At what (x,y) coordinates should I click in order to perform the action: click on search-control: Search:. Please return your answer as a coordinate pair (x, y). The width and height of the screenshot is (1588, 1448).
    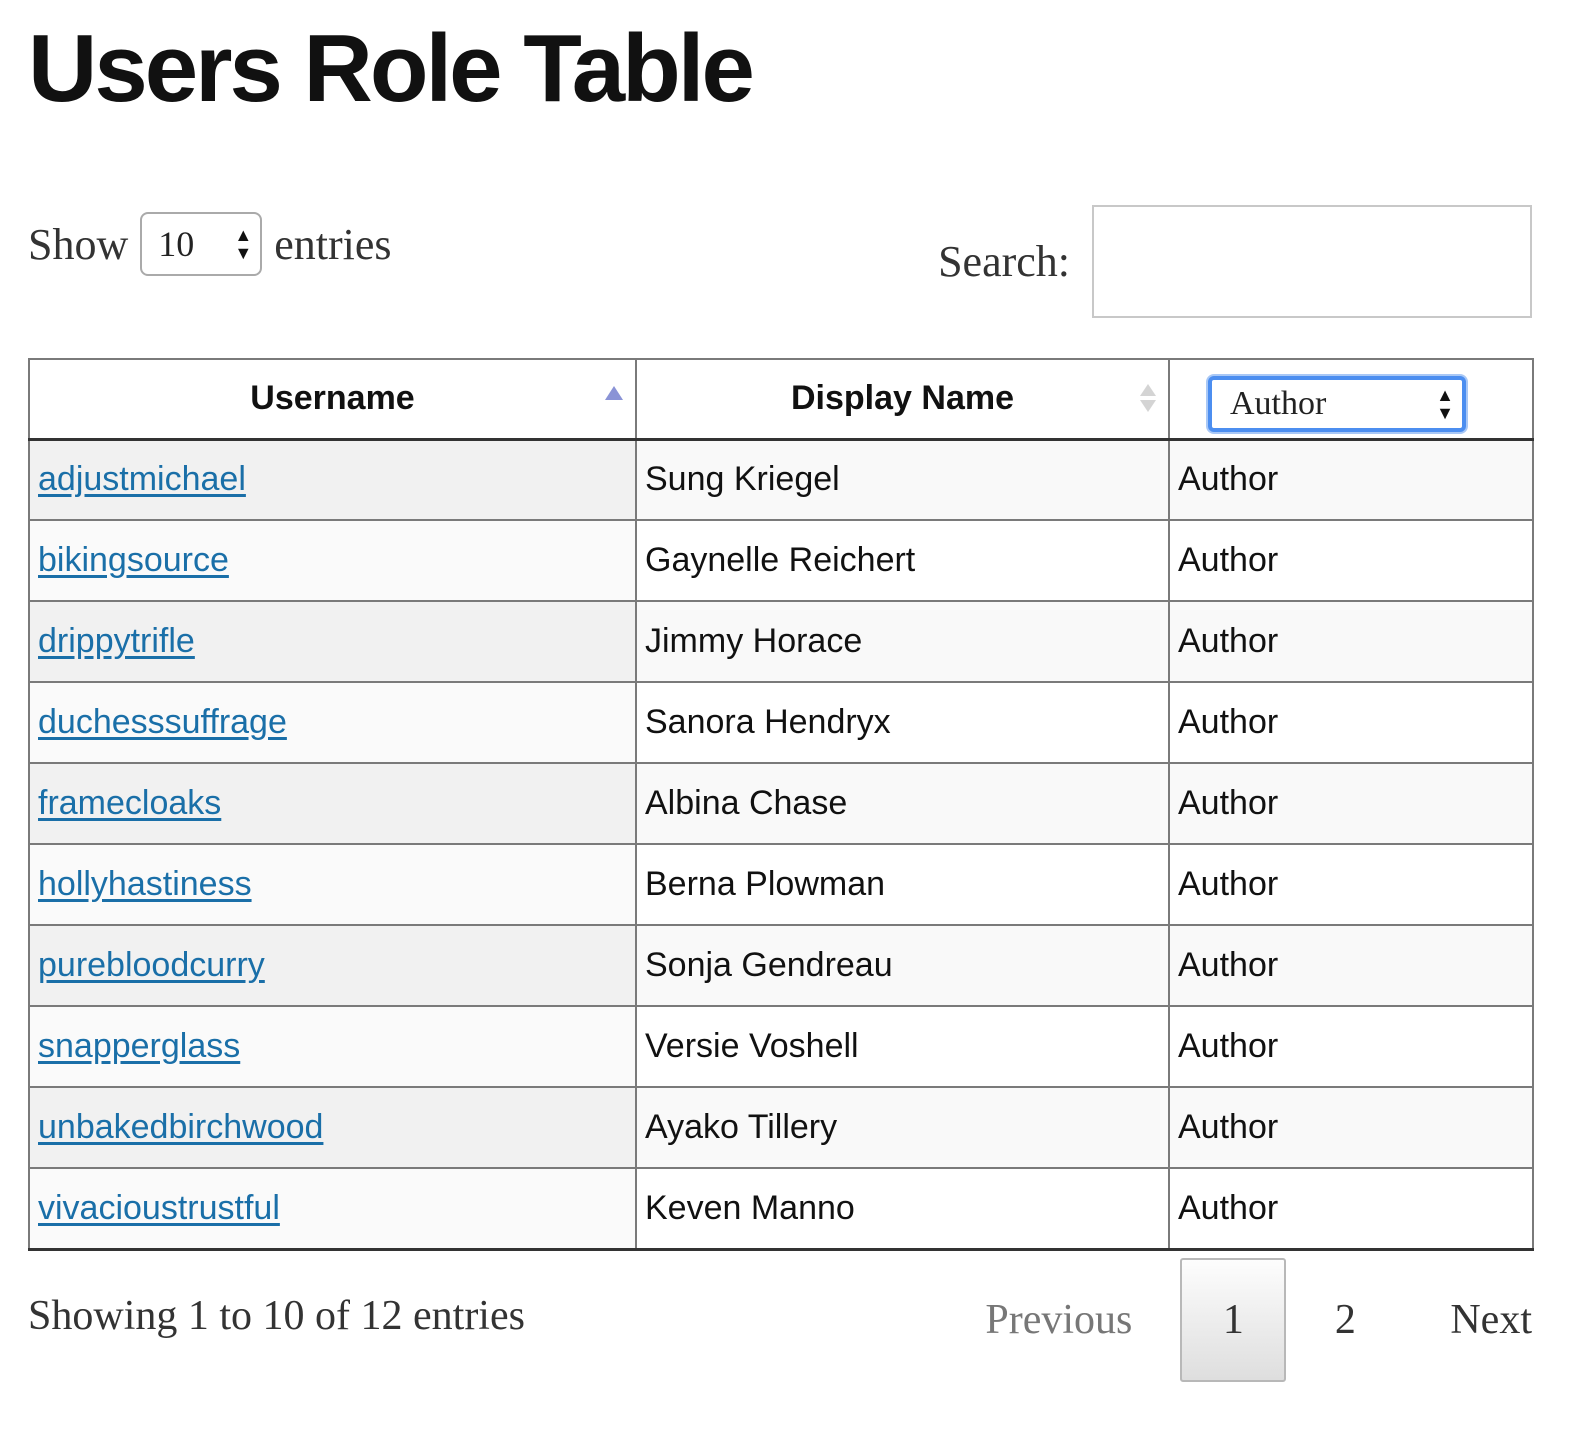
    Looking at the image, I should click on (1235, 261).